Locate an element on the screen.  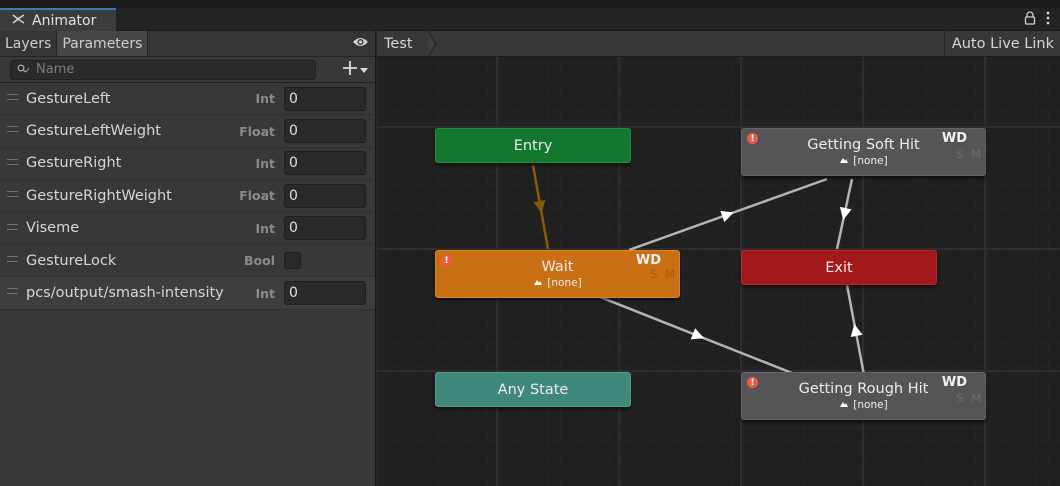
state-wait: ! Wait [none] WD S M is located at coordinates (557, 274).